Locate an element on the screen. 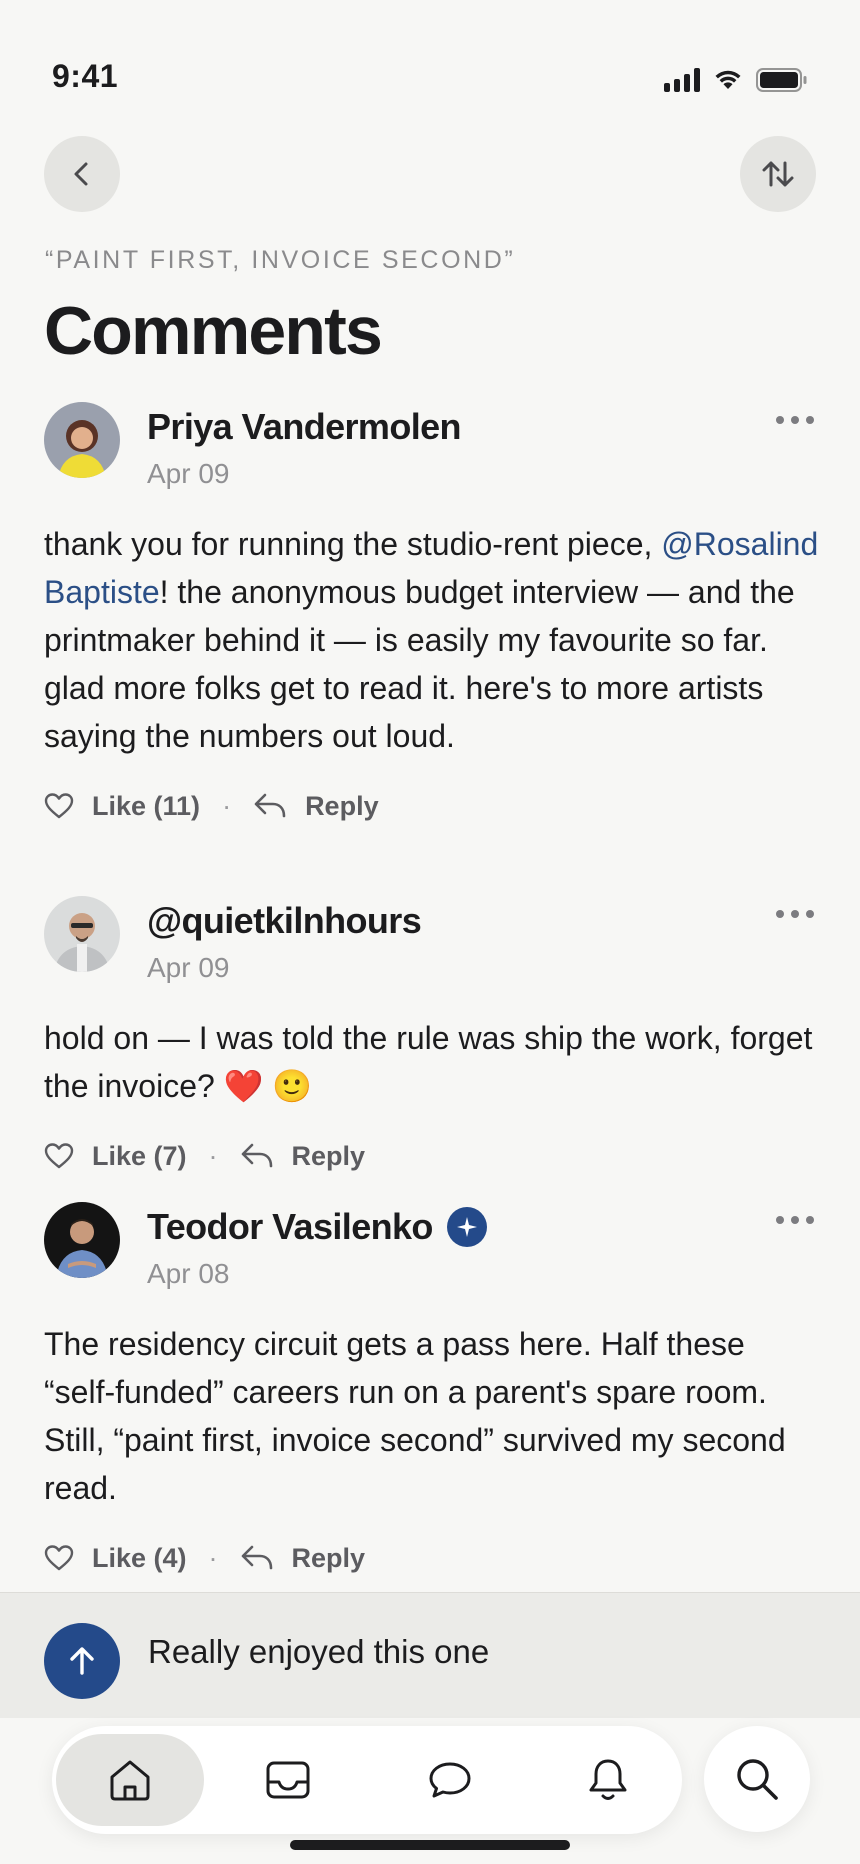 The height and width of the screenshot is (1864, 860). status-time: 9:41 is located at coordinates (85, 76).